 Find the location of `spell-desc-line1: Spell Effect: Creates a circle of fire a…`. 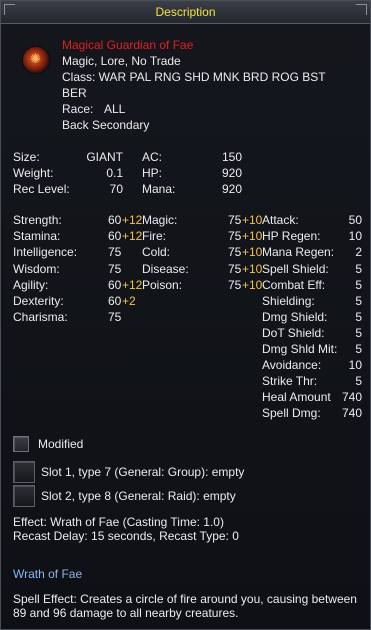

spell-desc-line1: Spell Effect: Creates a circle of fire a… is located at coordinates (185, 599).